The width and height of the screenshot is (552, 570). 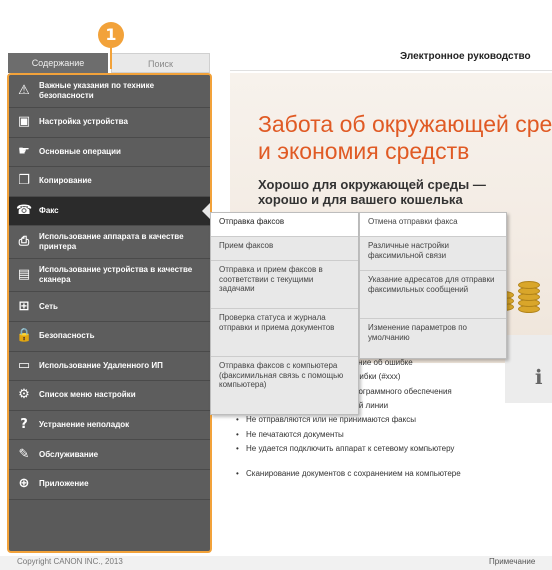 I want to click on sidebar-item-basic-operations: ☛ Основные операции, so click(x=109, y=152).